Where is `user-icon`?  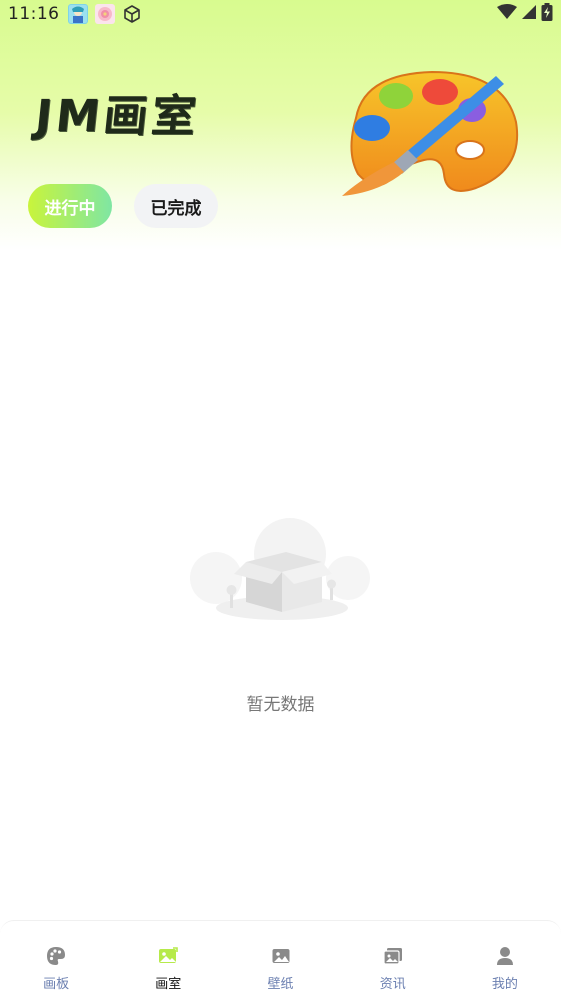
user-icon is located at coordinates (505, 956).